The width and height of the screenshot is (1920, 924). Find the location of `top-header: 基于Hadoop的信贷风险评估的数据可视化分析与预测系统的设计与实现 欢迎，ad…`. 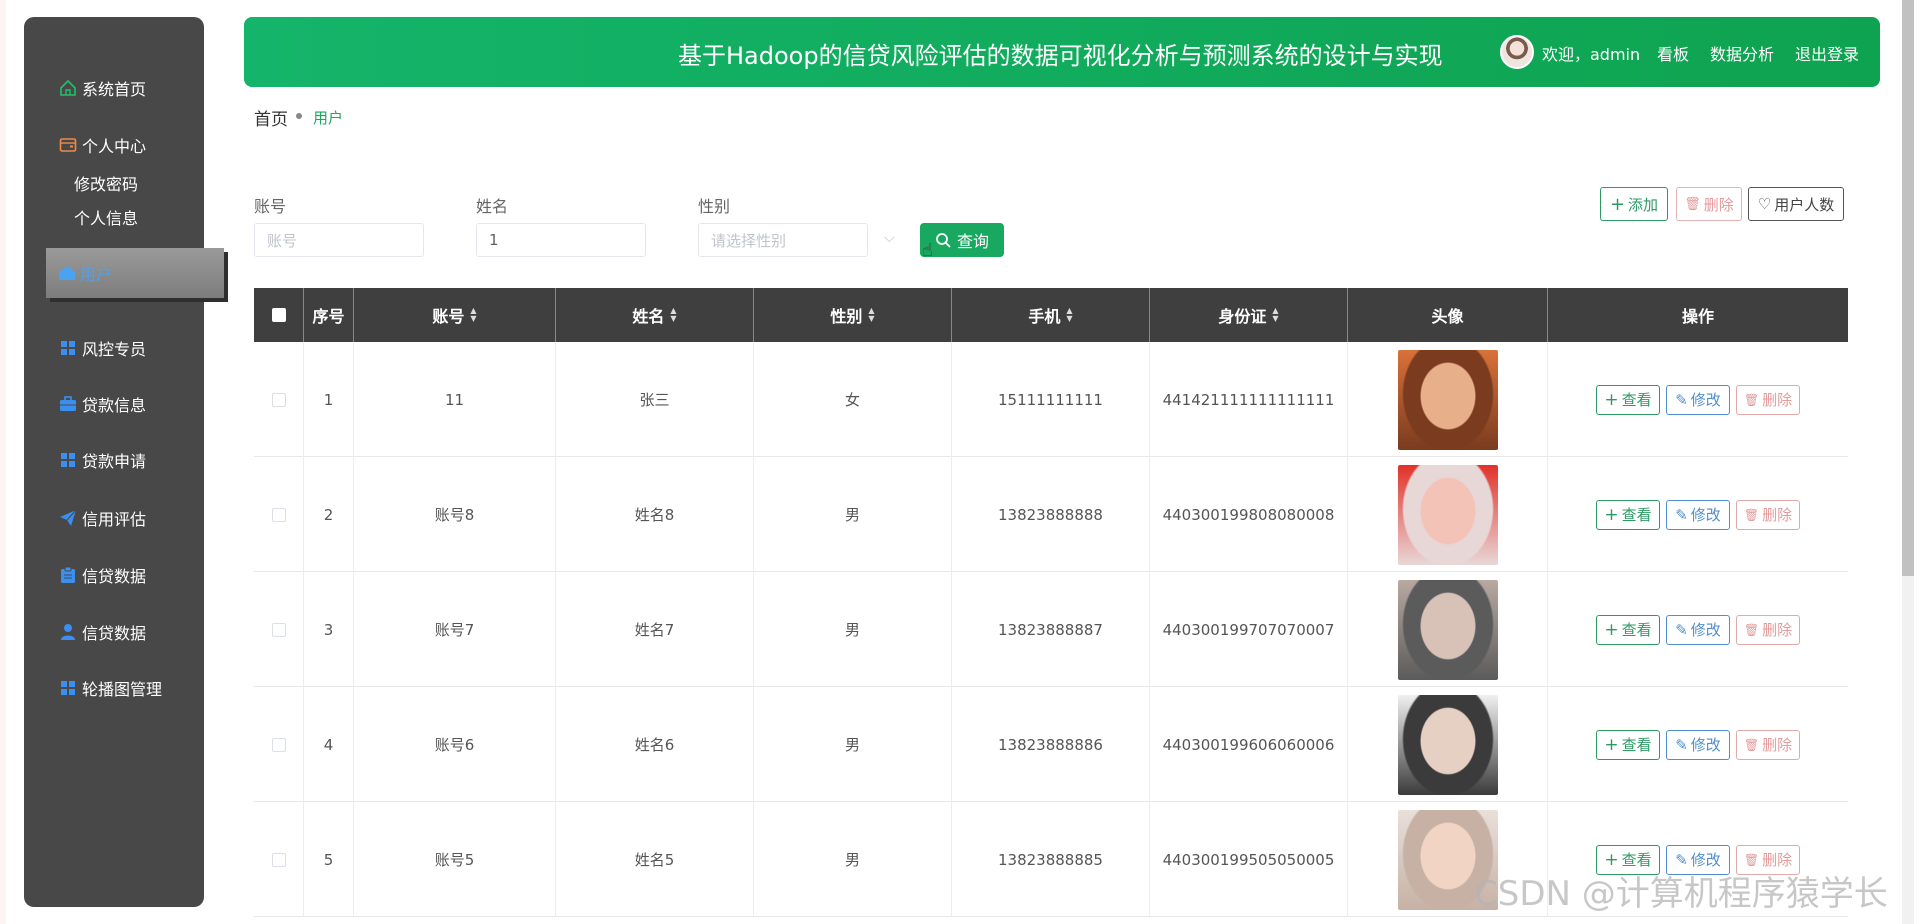

top-header: 基于Hadoop的信贷风险评估的数据可视化分析与预测系统的设计与实现 欢迎，ad… is located at coordinates (1062, 52).